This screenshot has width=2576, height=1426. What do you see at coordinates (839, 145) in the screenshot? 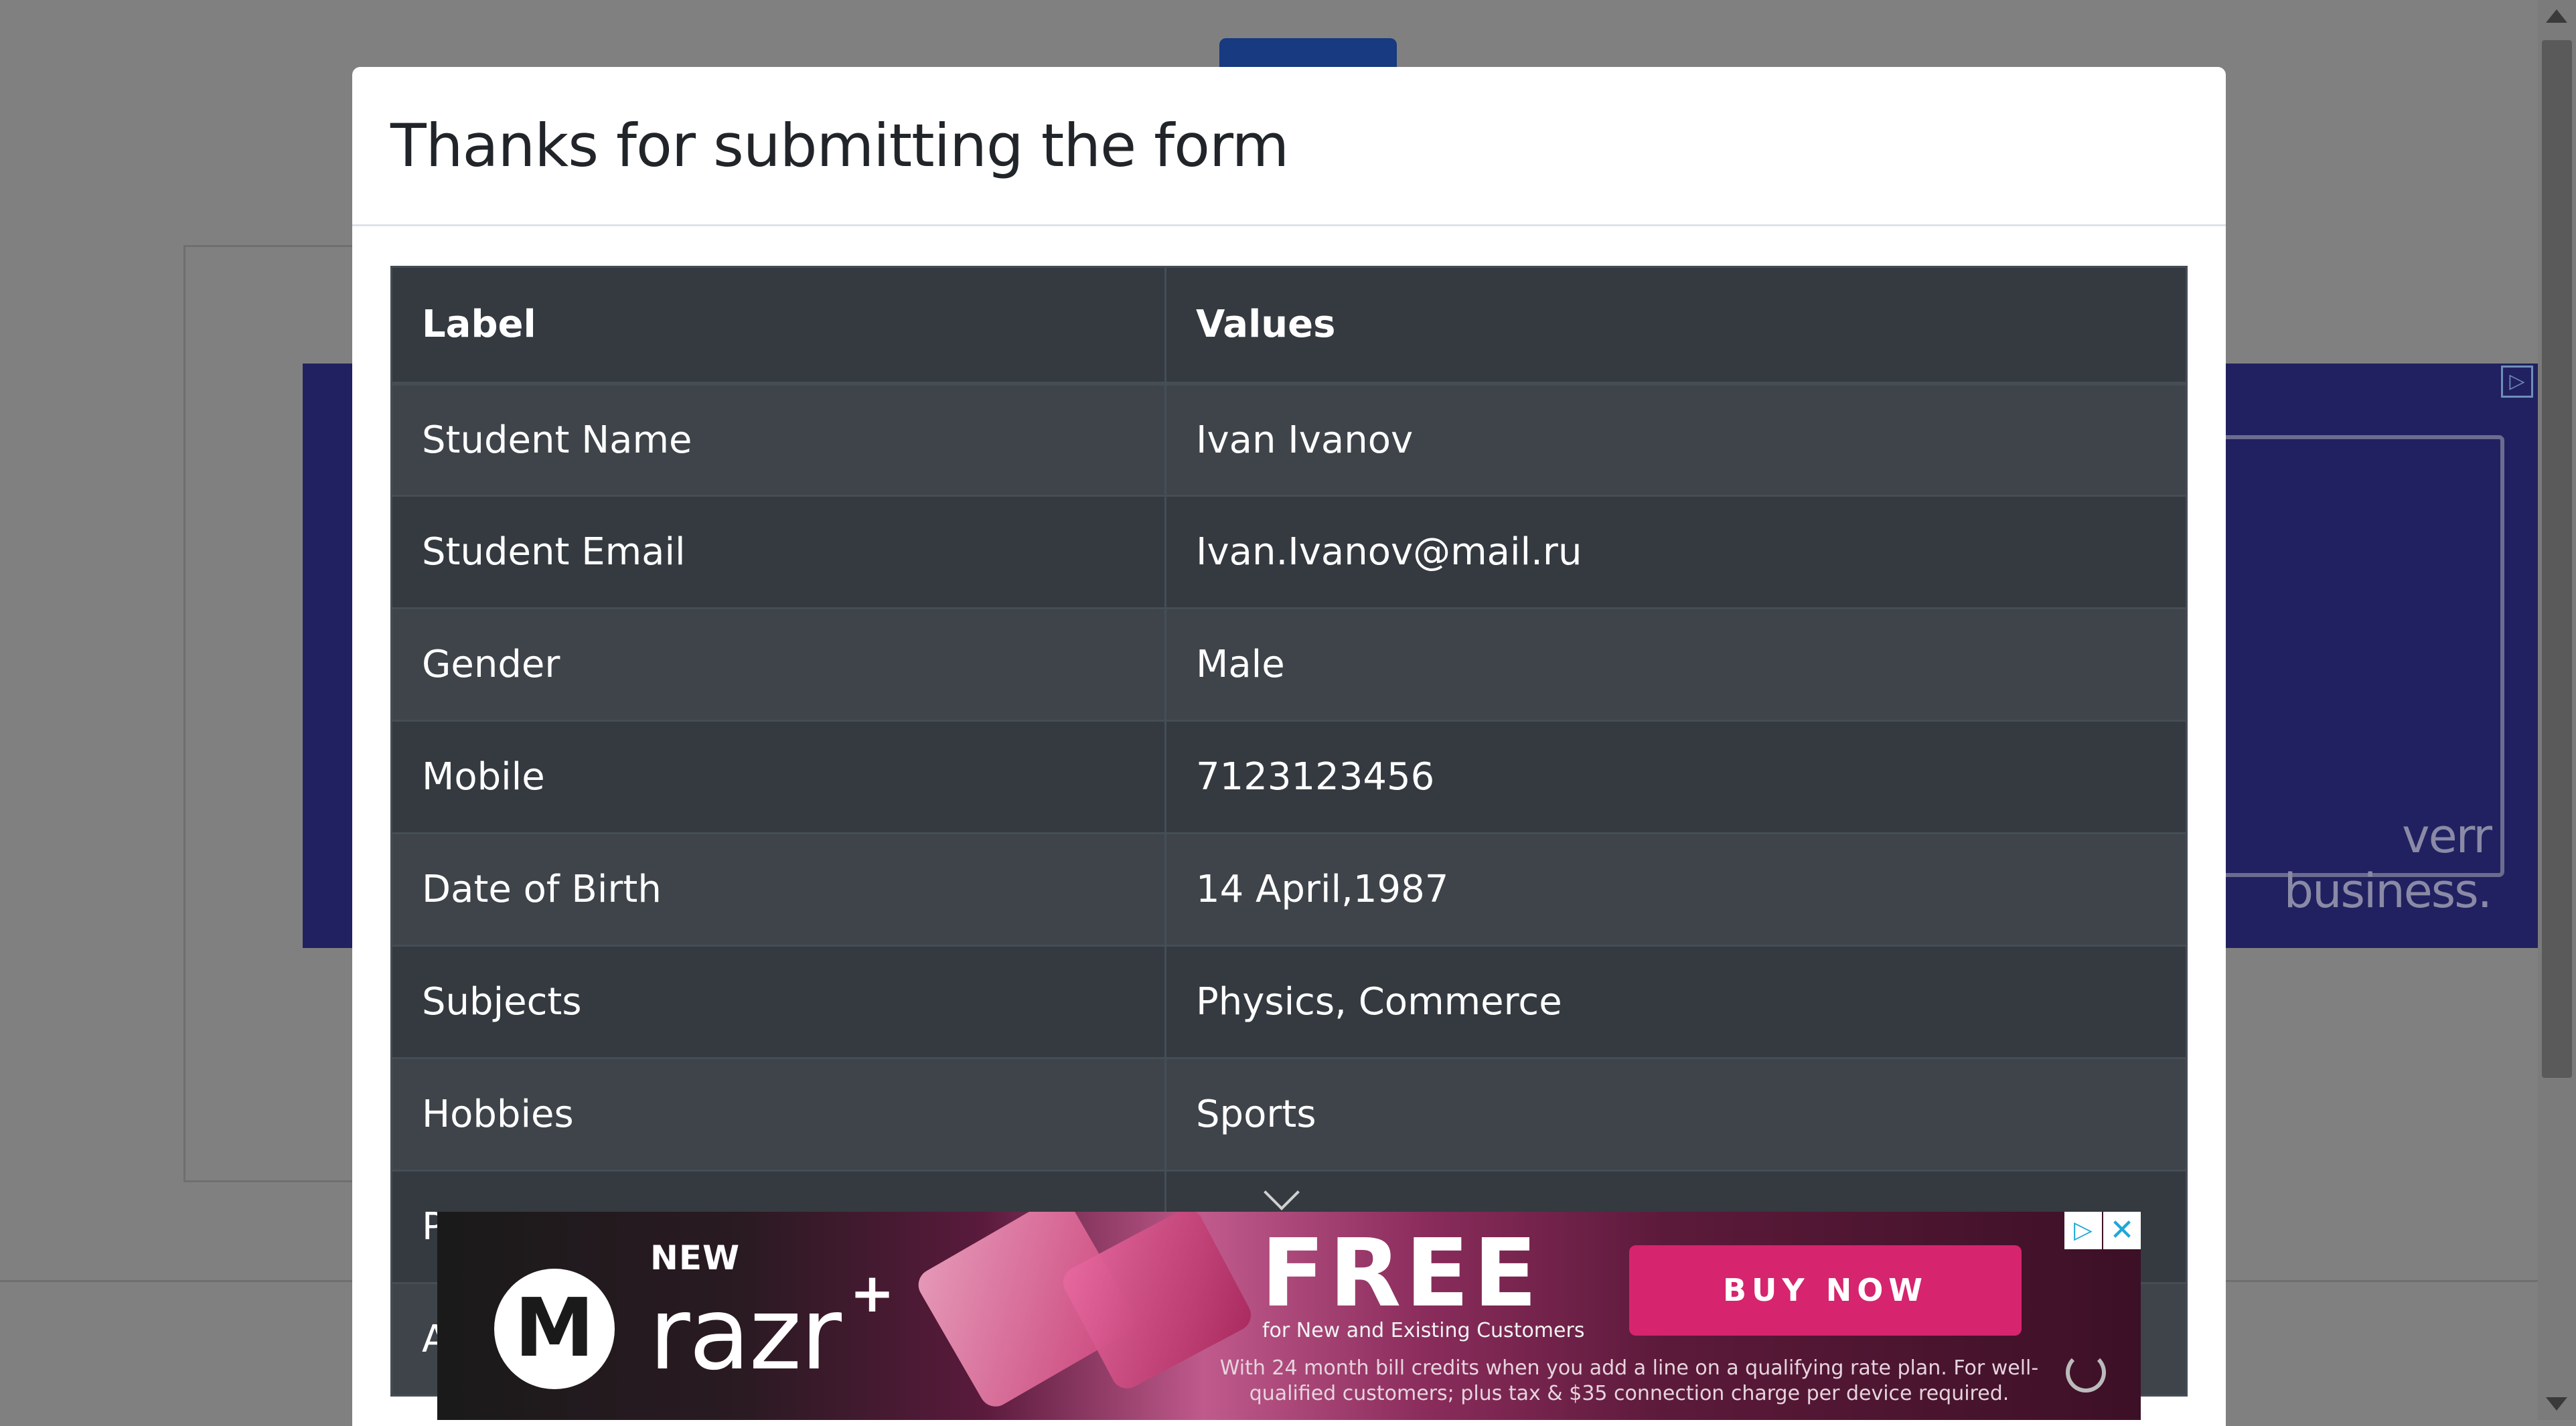
I see `modal-title: Thanks for submitting the form` at bounding box center [839, 145].